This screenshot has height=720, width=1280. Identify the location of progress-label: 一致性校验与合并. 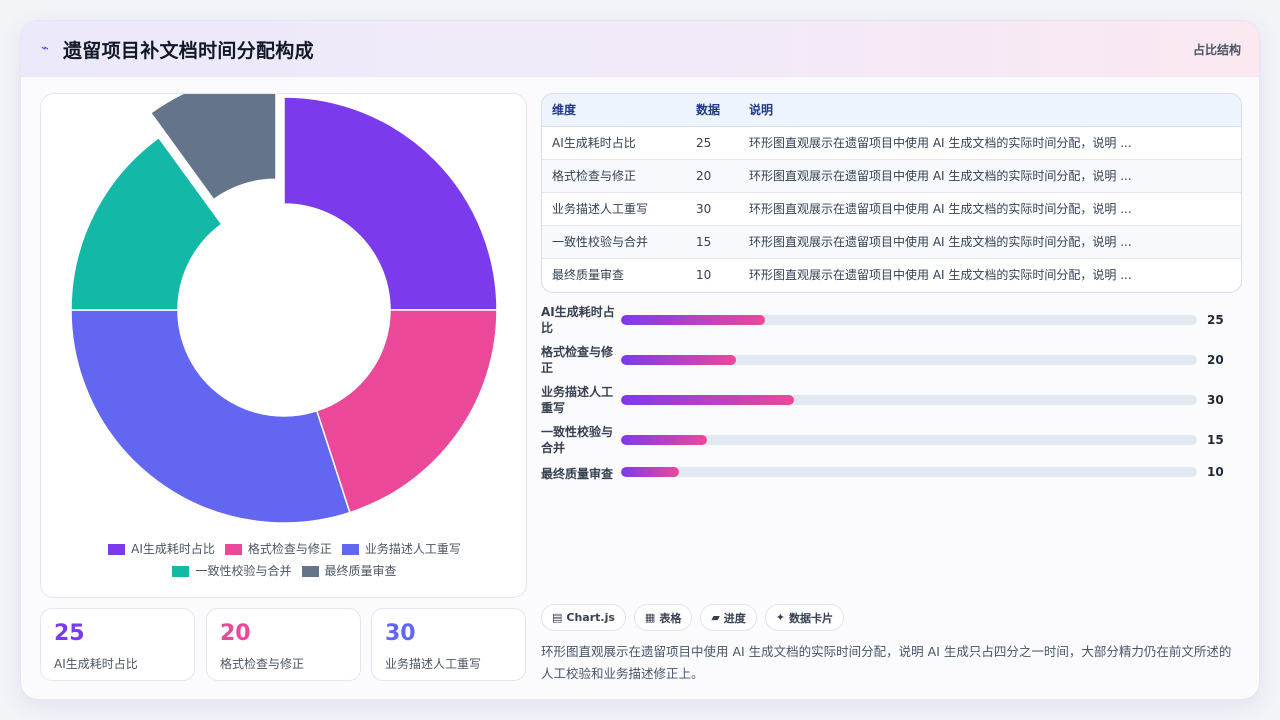
(577, 440).